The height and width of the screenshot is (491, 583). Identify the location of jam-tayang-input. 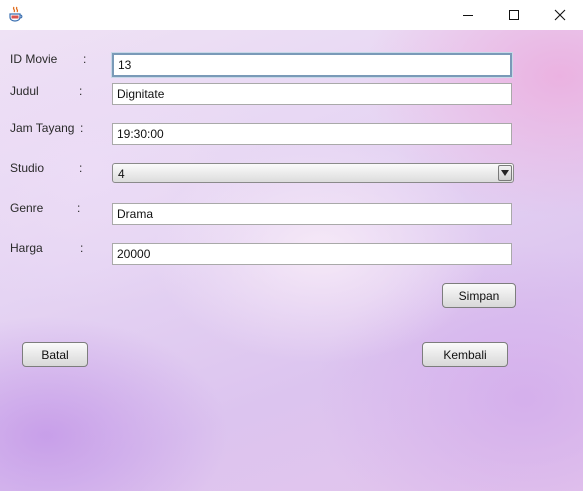
(312, 134).